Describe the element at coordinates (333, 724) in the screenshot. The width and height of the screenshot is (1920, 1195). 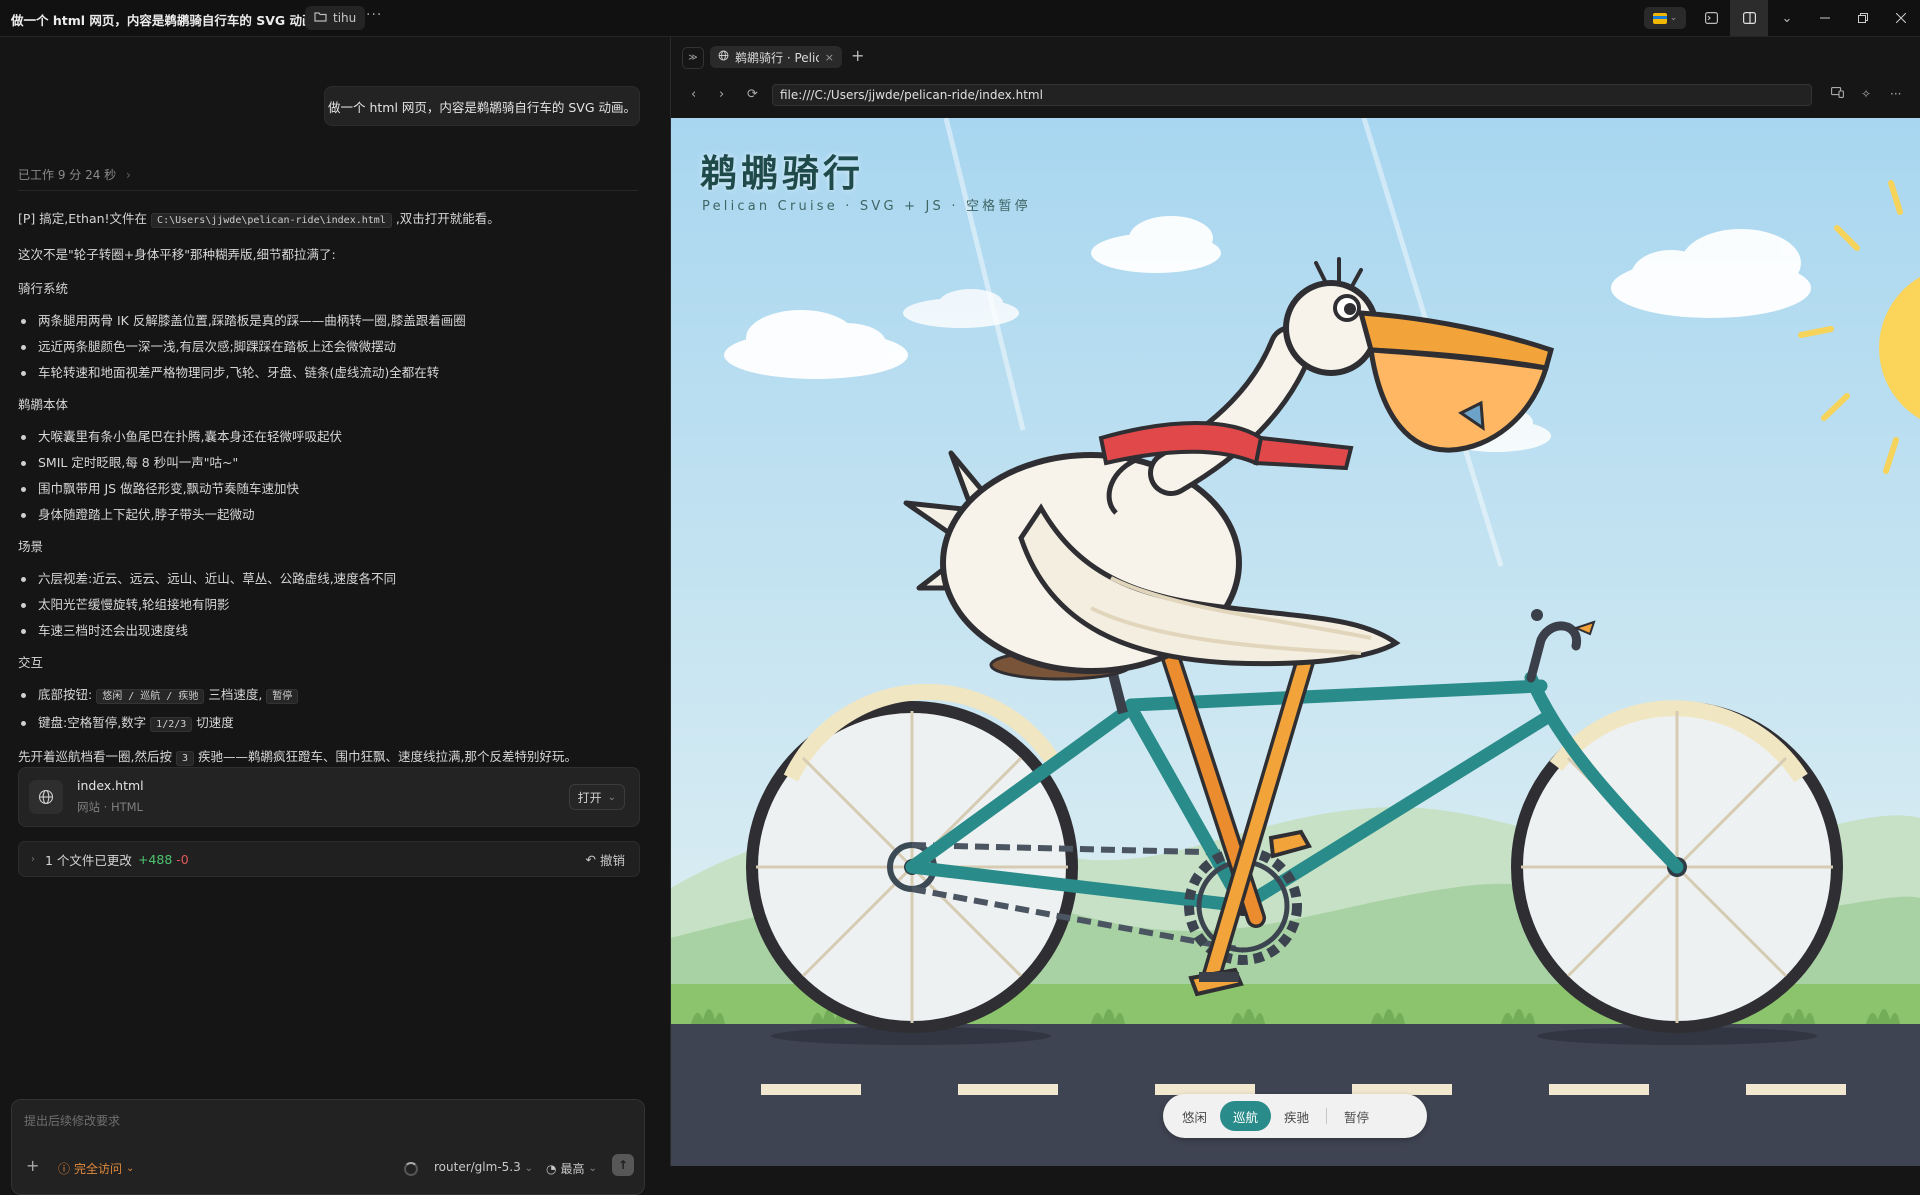
I see `list-item: 键盘:空格暂停,数字 1/2/3 切速度` at that location.